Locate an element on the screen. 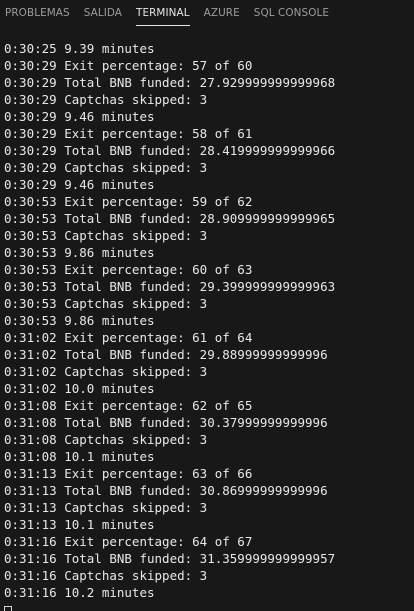 The height and width of the screenshot is (611, 414). tab-azure: AZURE is located at coordinates (222, 14).